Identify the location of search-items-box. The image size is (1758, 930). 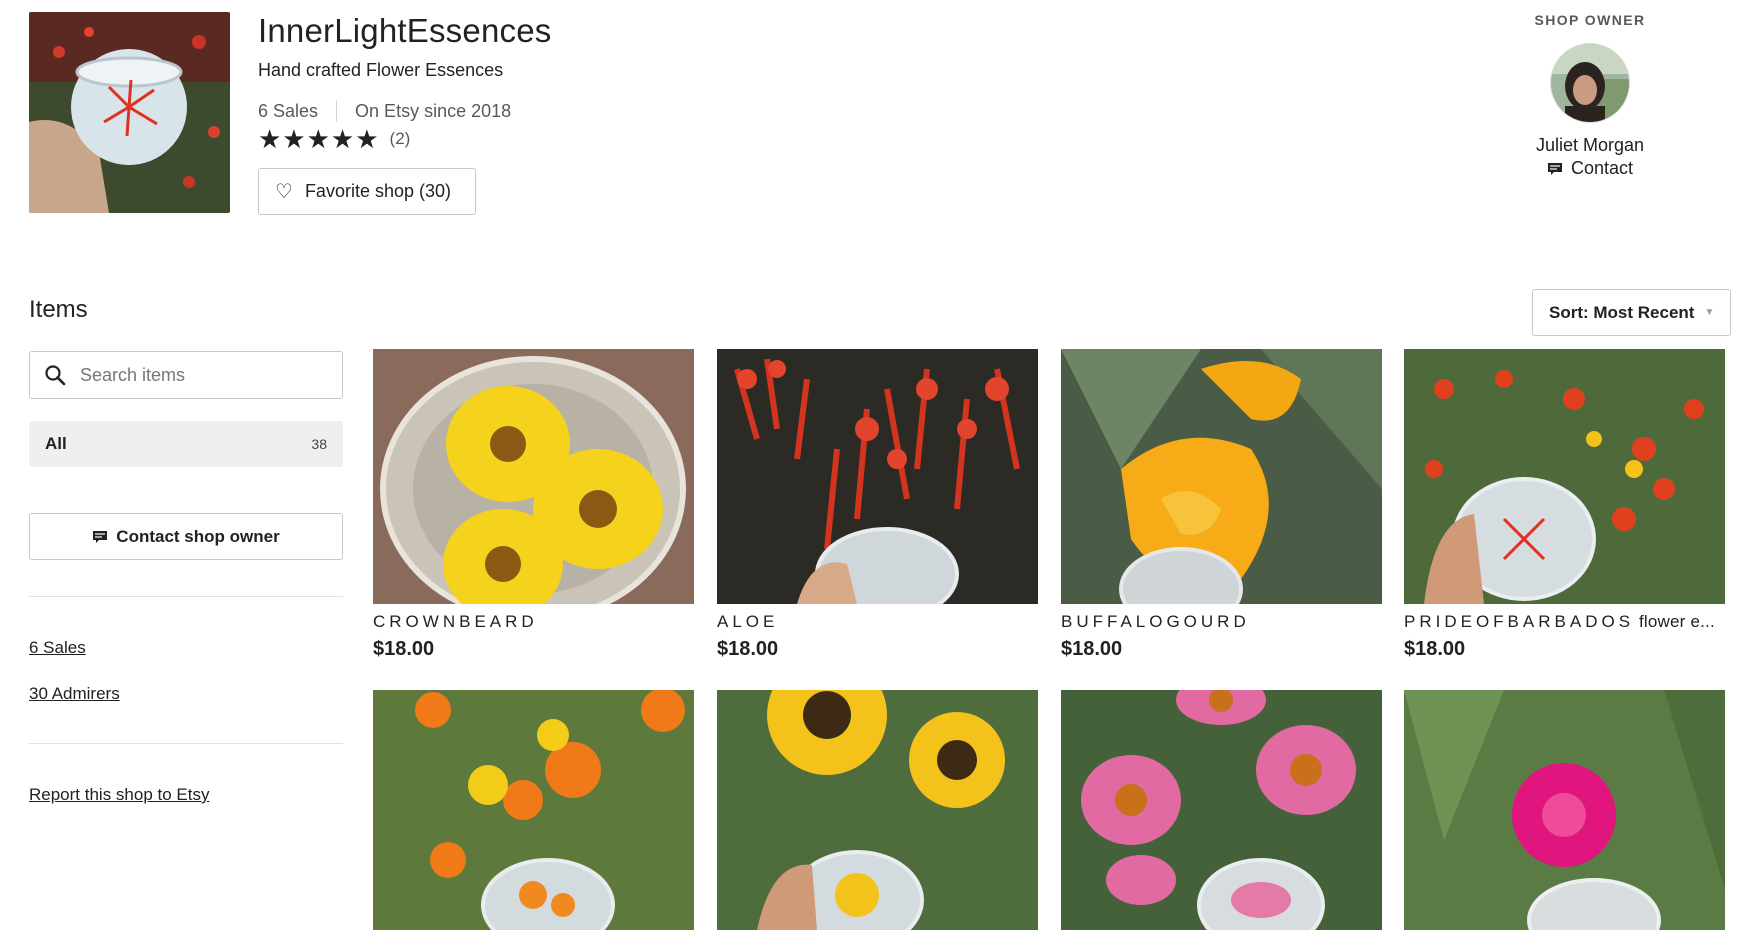
(186, 375).